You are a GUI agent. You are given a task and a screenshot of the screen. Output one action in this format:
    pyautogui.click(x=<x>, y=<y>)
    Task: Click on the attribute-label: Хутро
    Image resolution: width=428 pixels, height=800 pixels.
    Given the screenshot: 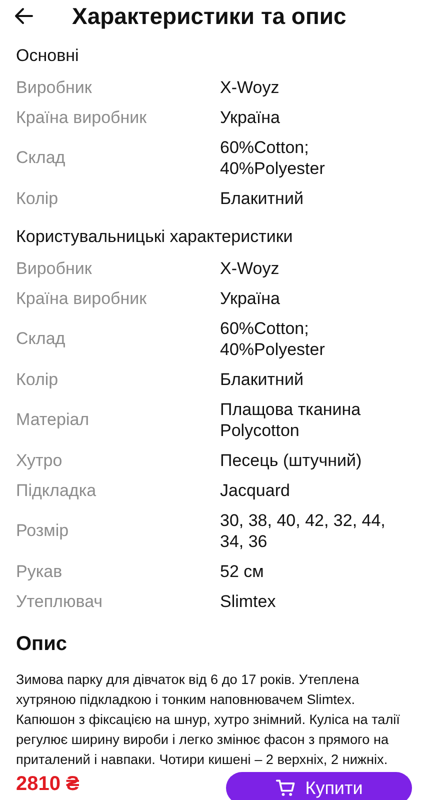 What is the action you would take?
    pyautogui.click(x=40, y=460)
    